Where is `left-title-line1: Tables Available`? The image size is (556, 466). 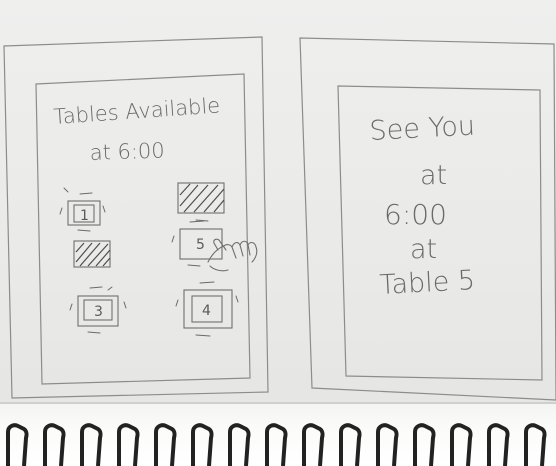 left-title-line1: Tables Available is located at coordinates (137, 111).